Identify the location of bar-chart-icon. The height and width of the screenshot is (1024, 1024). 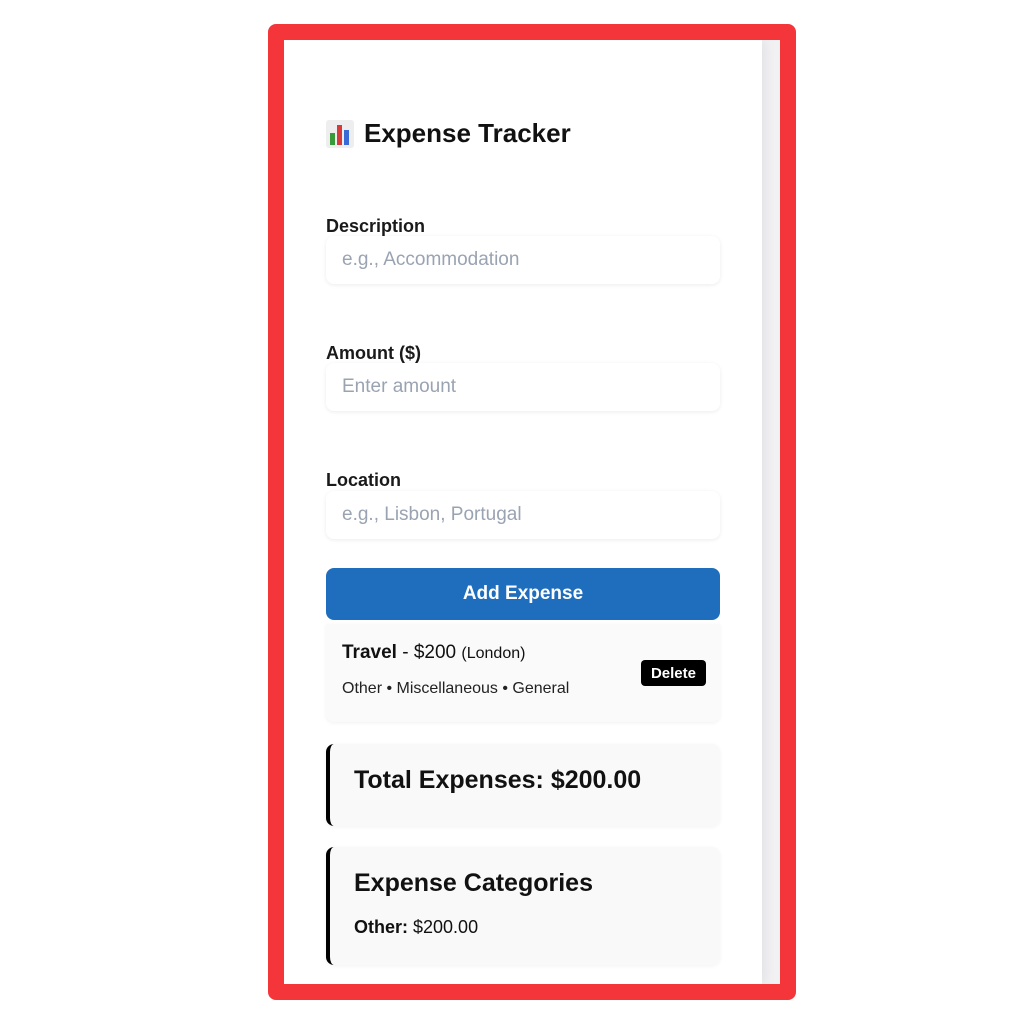
(340, 133).